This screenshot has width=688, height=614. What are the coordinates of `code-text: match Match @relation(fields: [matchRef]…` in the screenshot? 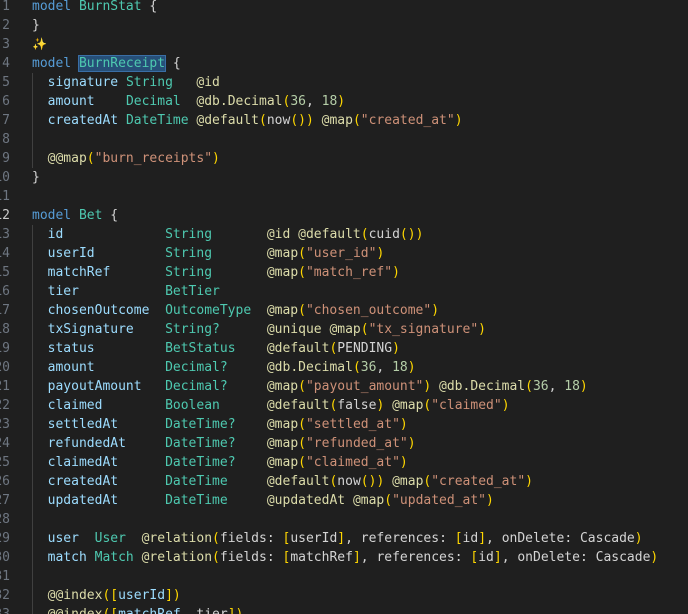 It's located at (353, 557).